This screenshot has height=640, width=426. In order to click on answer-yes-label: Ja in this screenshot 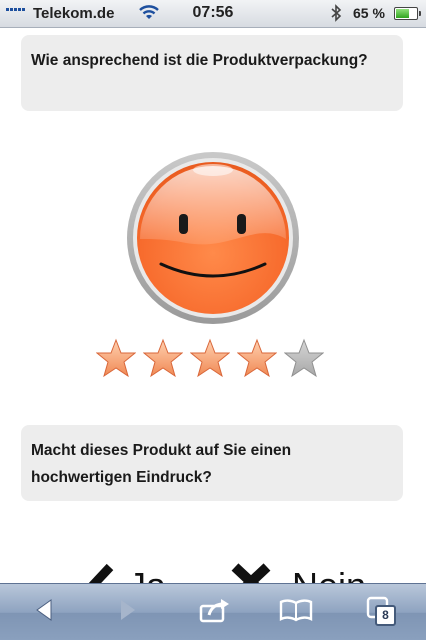, I will do `click(147, 575)`.